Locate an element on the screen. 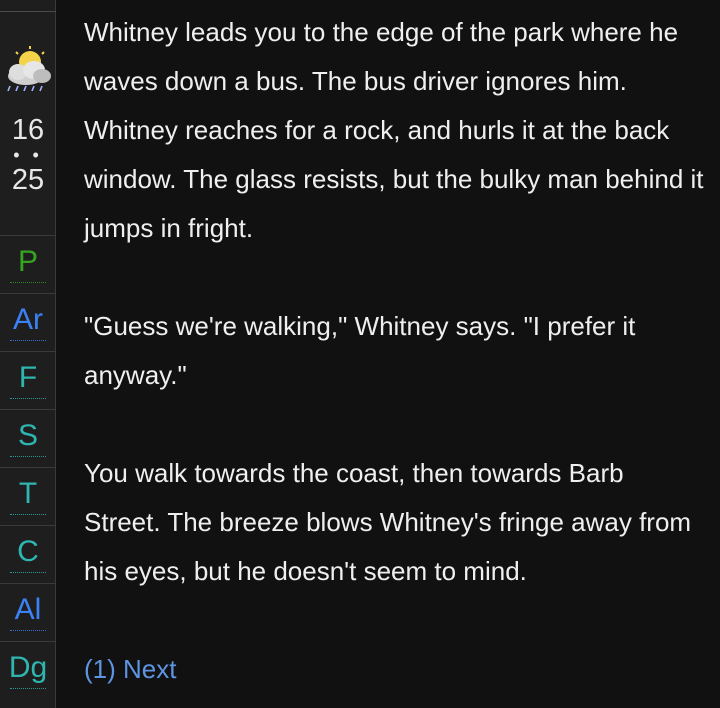 The image size is (720, 708). stat-danger: Dg is located at coordinates (28, 670).